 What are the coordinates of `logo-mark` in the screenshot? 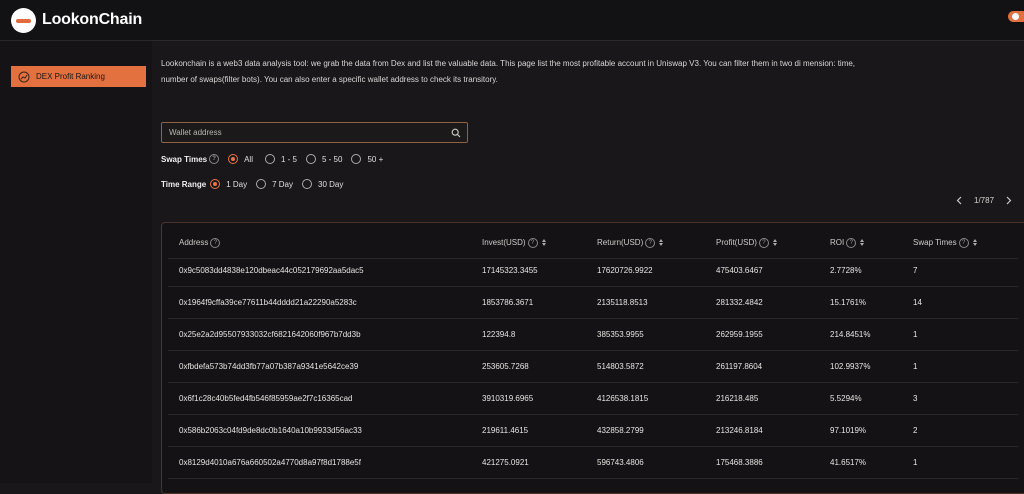 It's located at (23, 20).